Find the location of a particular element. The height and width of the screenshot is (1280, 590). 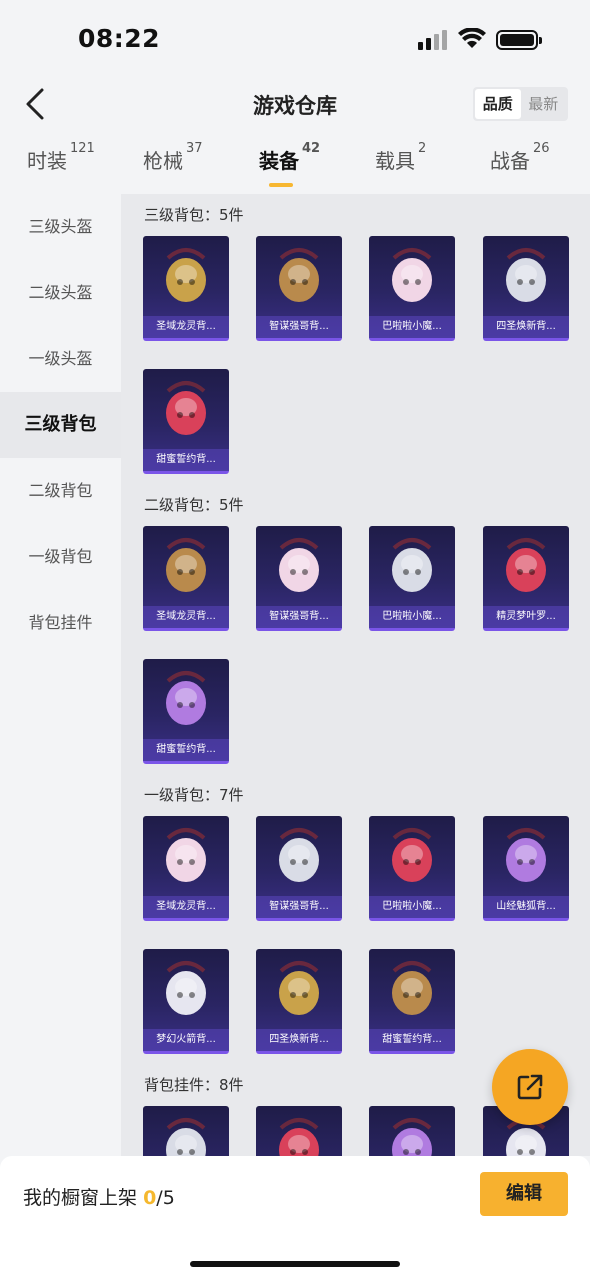

tab-equipment: 装备42 is located at coordinates (289, 164).